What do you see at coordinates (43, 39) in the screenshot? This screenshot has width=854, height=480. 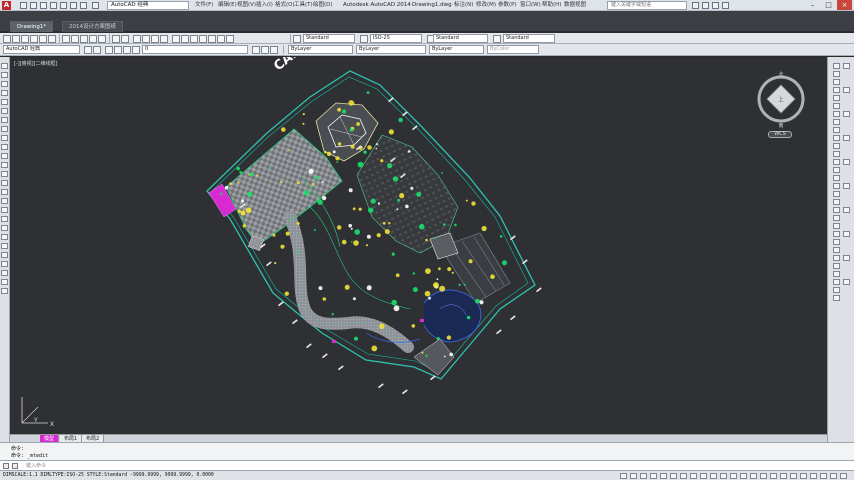 I see `preview-icon` at bounding box center [43, 39].